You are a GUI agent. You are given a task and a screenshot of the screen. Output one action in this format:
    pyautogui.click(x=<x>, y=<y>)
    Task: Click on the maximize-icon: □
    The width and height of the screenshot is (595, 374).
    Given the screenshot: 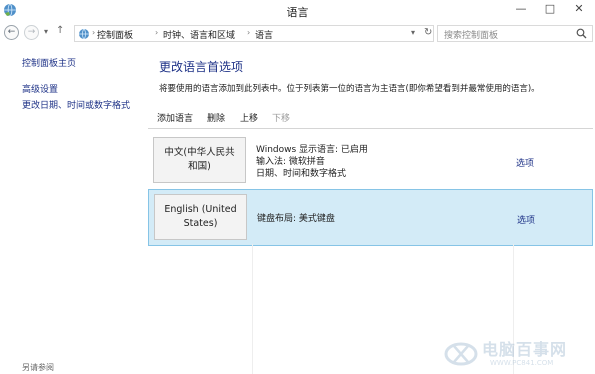 What is the action you would take?
    pyautogui.click(x=550, y=8)
    